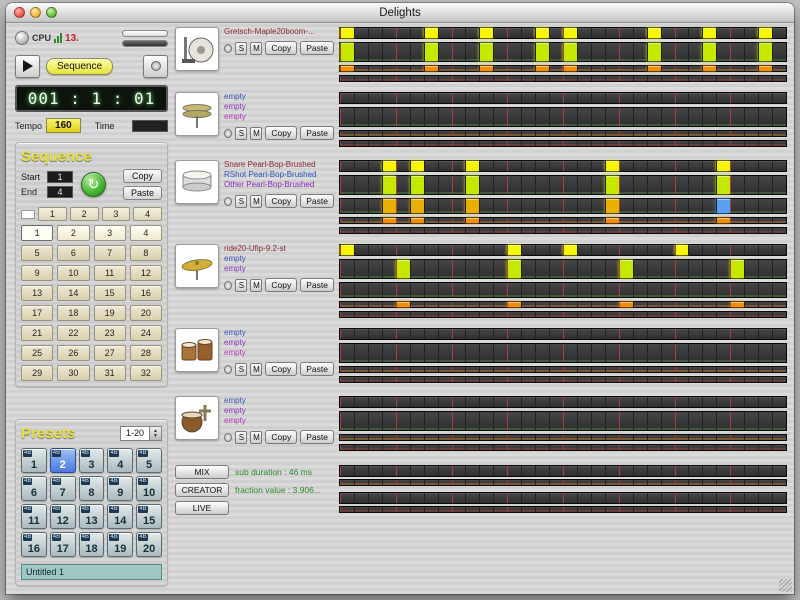 The height and width of the screenshot is (600, 800). Describe the element at coordinates (28, 214) in the screenshot. I see `measure-position-indicator` at that location.